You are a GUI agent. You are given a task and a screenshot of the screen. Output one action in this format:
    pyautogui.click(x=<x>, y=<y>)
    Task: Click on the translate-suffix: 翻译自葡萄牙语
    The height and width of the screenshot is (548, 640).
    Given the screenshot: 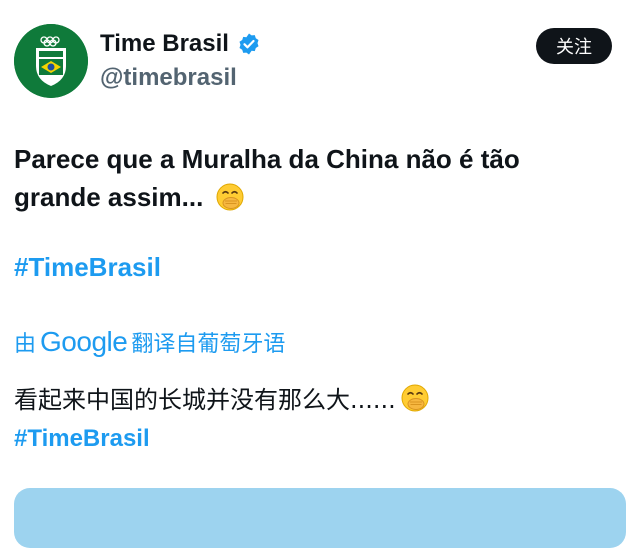 What is the action you would take?
    pyautogui.click(x=208, y=344)
    